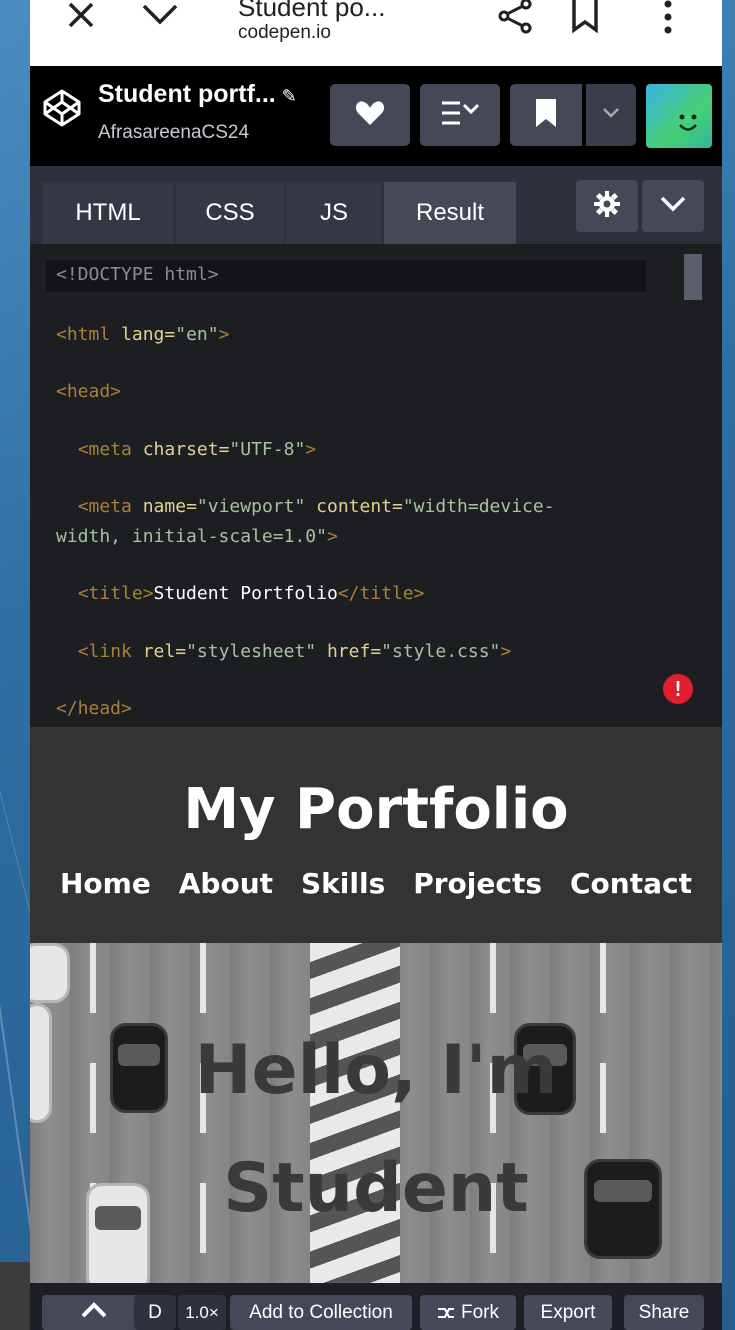  Describe the element at coordinates (104, 651) in the screenshot. I see `code-token: <link` at that location.